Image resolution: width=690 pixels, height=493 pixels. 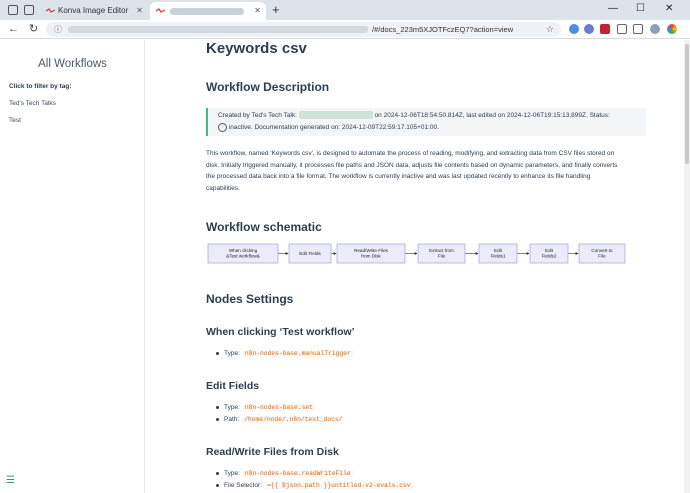 I want to click on node-prop-type: Type: n8n-nodes-base.set, so click(x=265, y=407).